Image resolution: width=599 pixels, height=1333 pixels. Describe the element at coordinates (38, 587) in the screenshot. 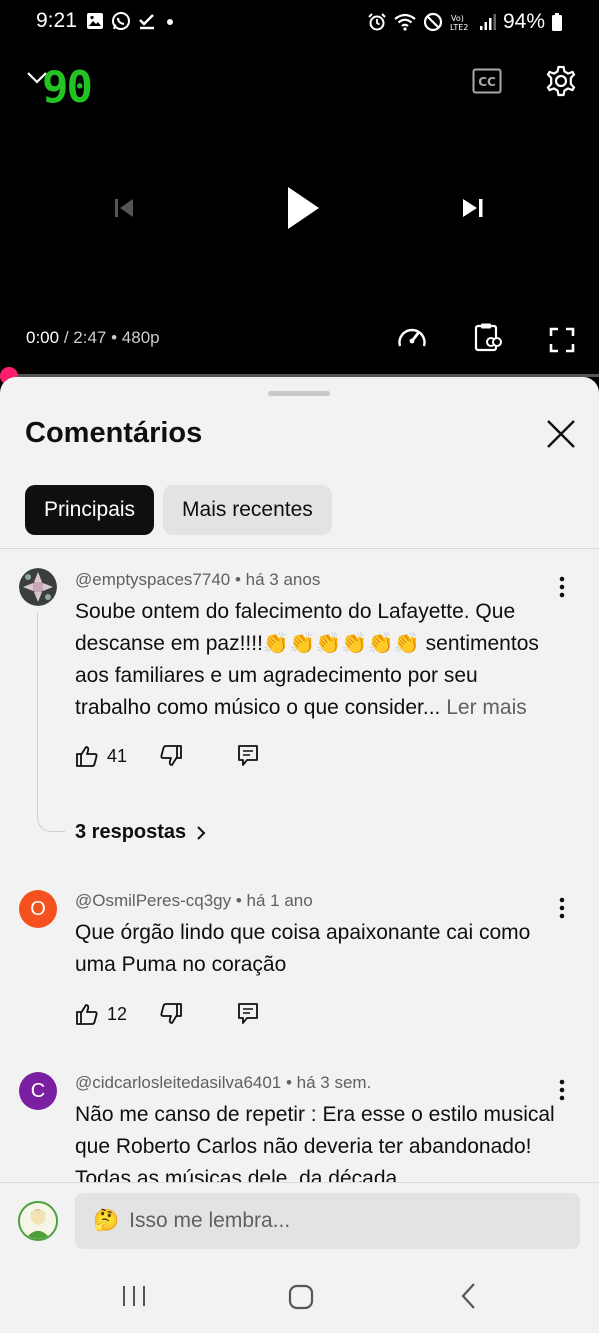

I see `avatar` at that location.